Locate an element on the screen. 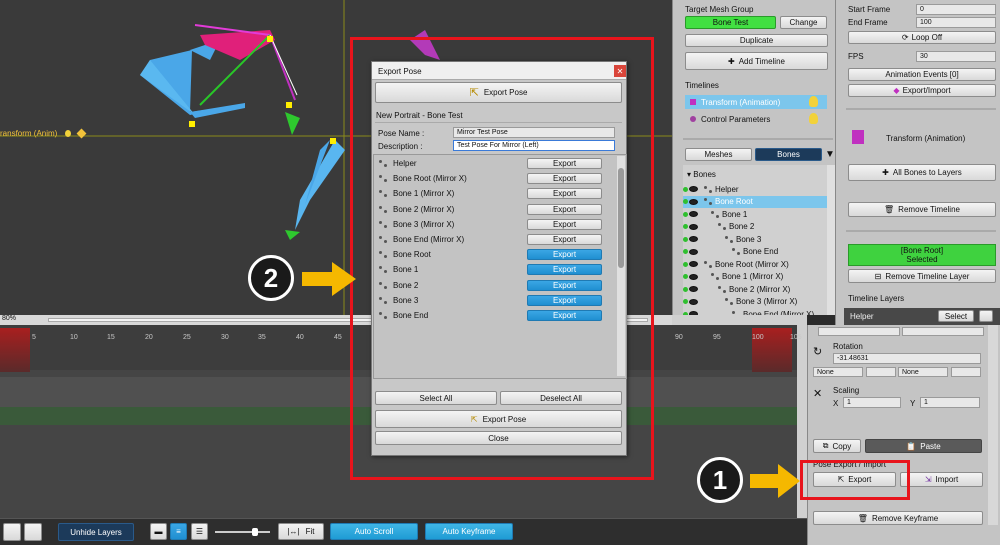  chevron-down-icon: ▼ is located at coordinates (830, 154).